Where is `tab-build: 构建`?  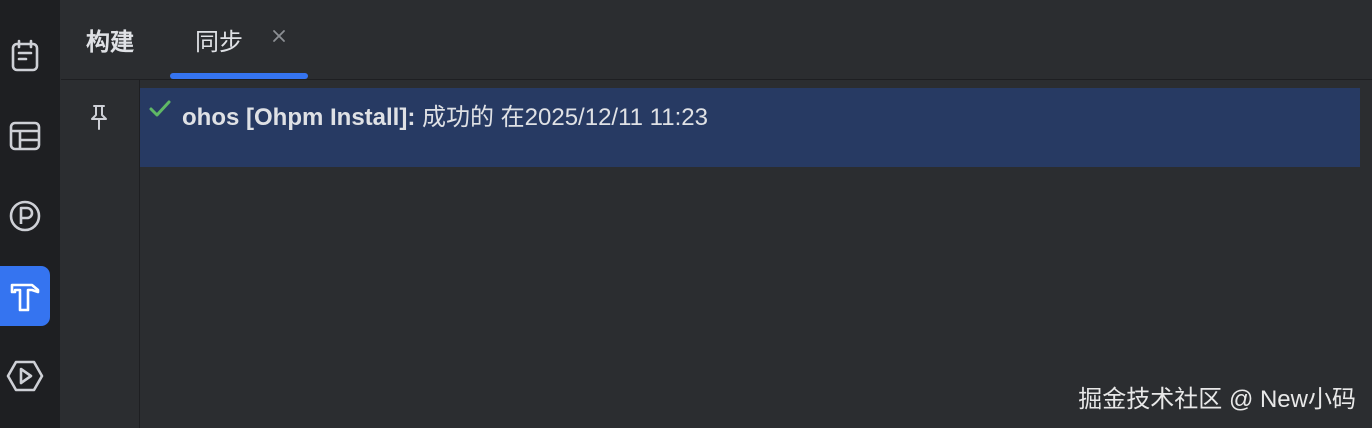 tab-build: 构建 is located at coordinates (110, 39).